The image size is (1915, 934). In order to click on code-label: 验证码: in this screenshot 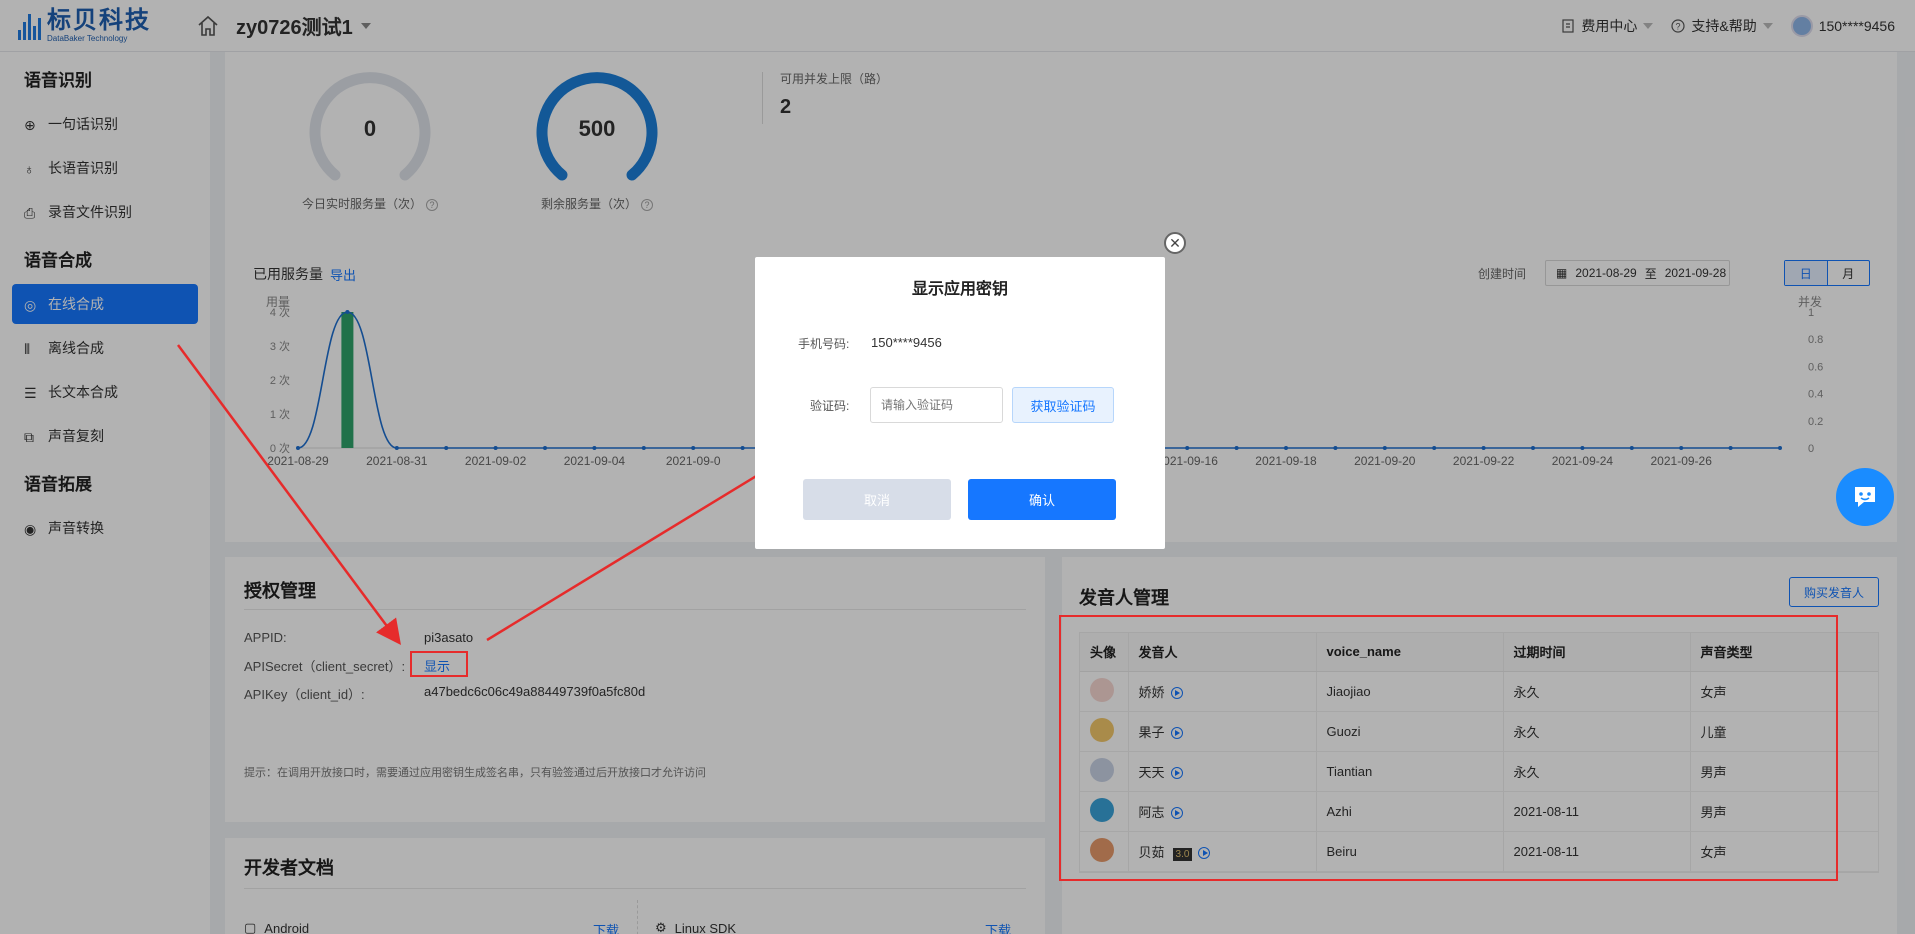, I will do `click(830, 406)`.